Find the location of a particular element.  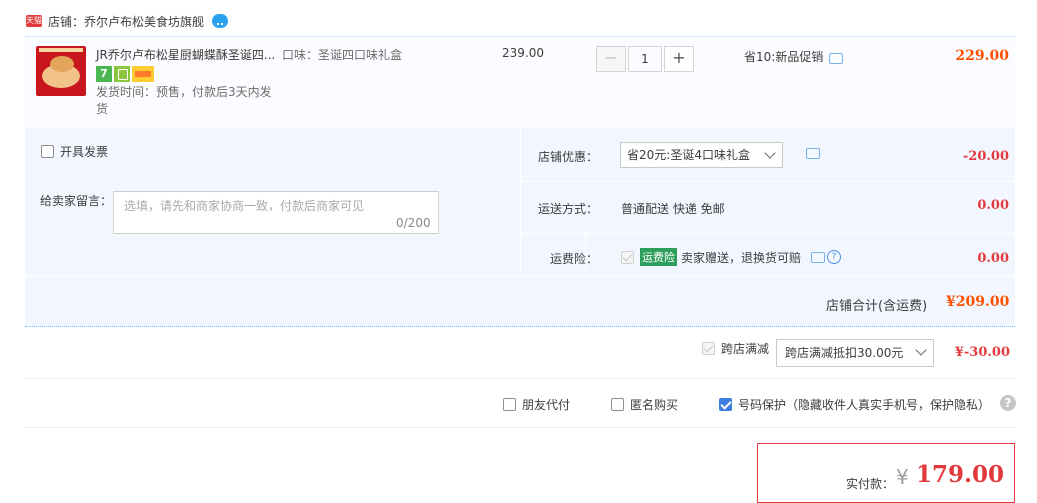

shop-header: 天猫 店铺：乔尔卢布松美食坊旗舰 is located at coordinates (127, 21).